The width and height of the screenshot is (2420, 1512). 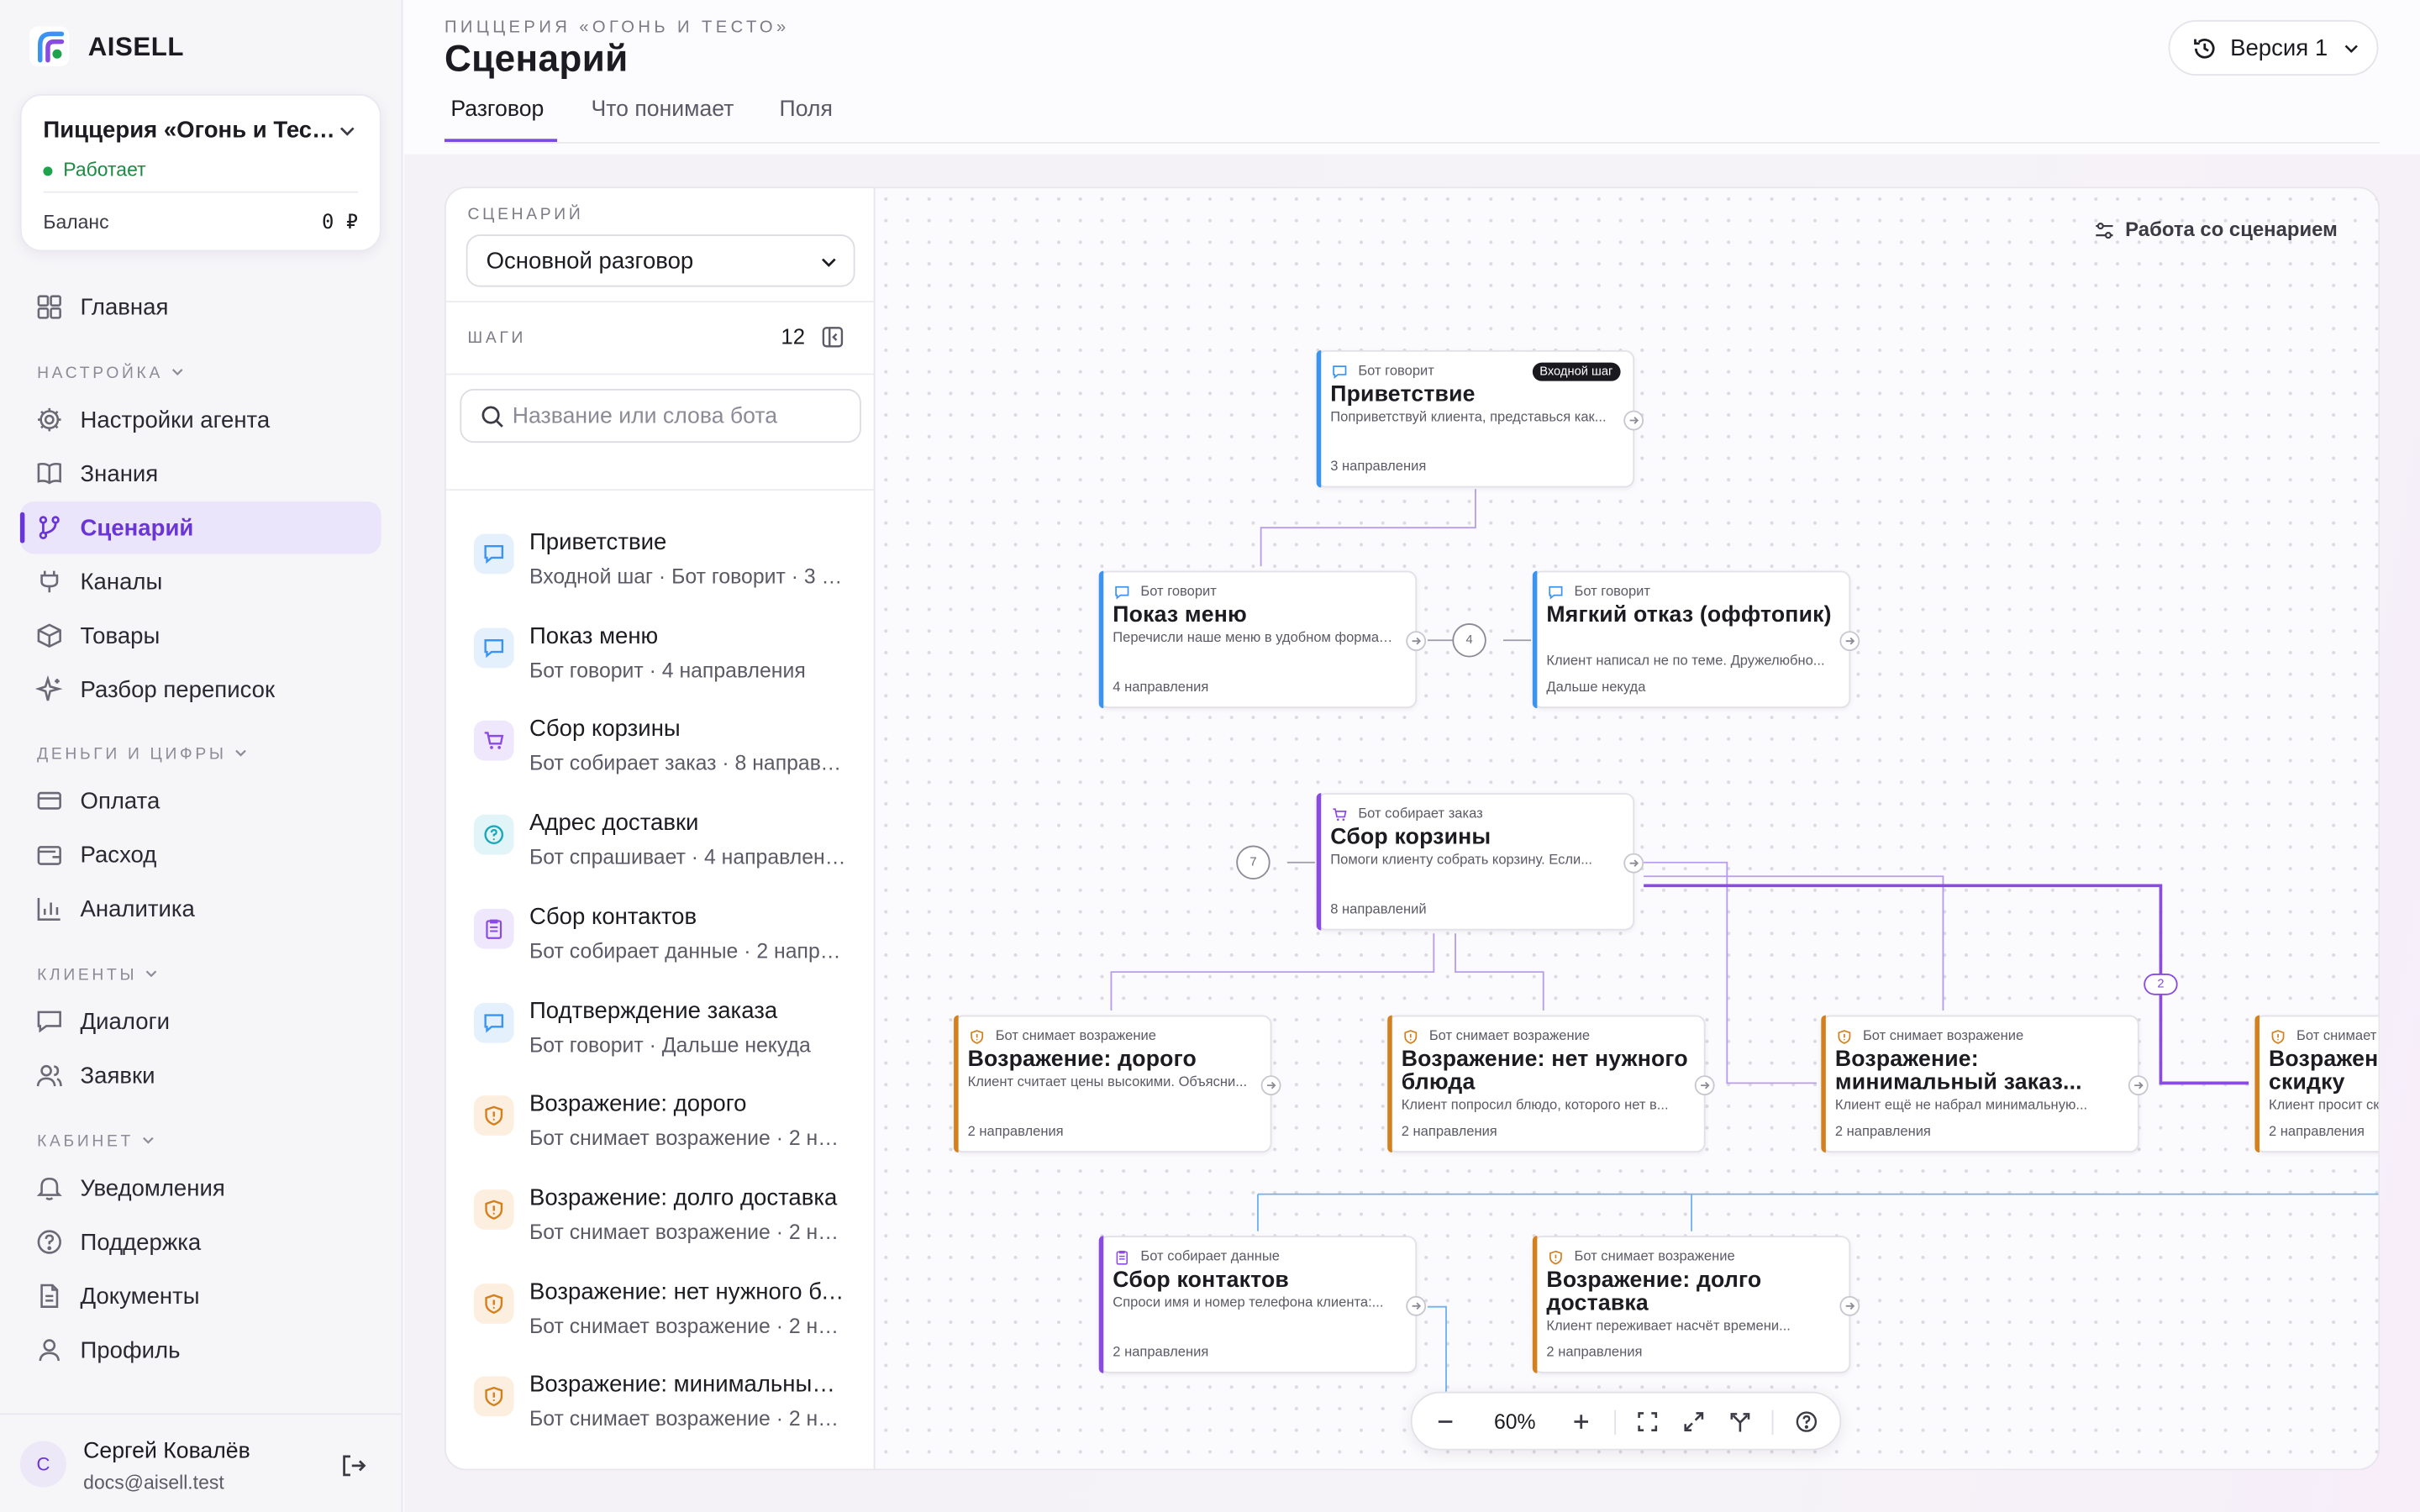 What do you see at coordinates (142, 754) in the screenshot?
I see `section-money: ДЕНЬГИ И ЦИФРЫ` at bounding box center [142, 754].